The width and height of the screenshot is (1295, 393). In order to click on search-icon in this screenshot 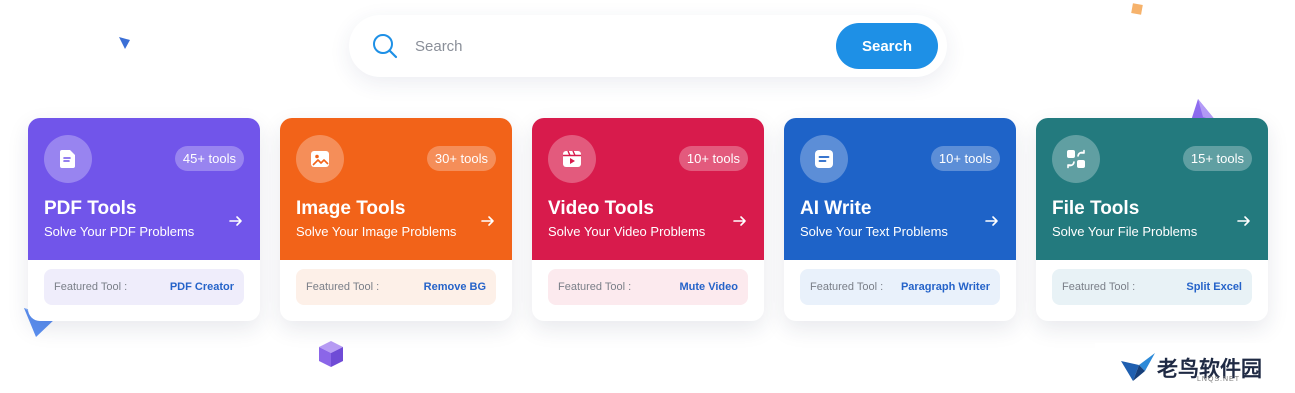, I will do `click(385, 46)`.